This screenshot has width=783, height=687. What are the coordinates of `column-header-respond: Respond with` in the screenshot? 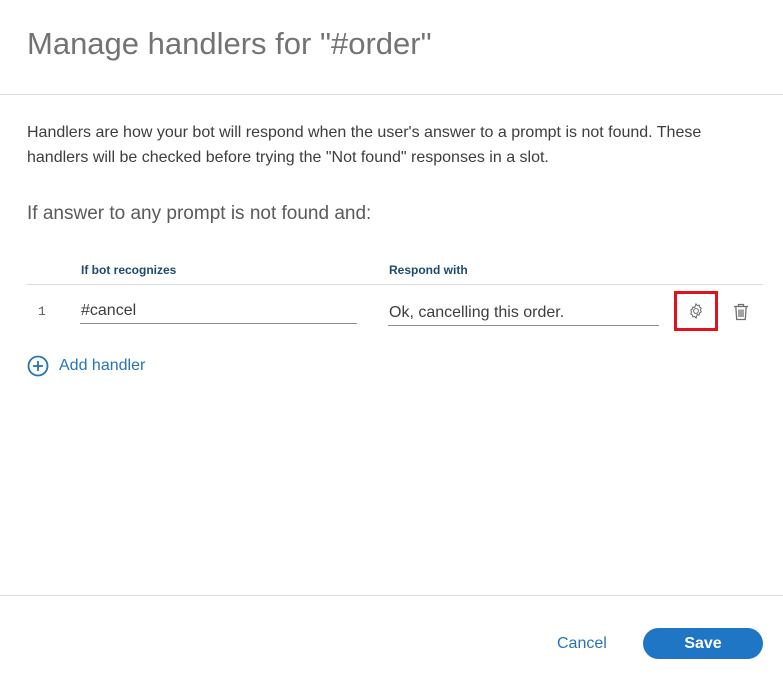 It's located at (428, 270).